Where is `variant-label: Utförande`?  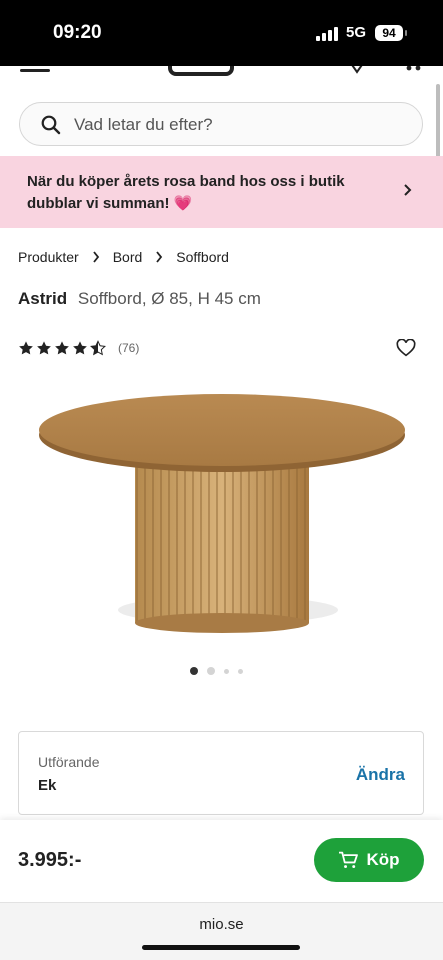 variant-label: Utförande is located at coordinates (69, 762).